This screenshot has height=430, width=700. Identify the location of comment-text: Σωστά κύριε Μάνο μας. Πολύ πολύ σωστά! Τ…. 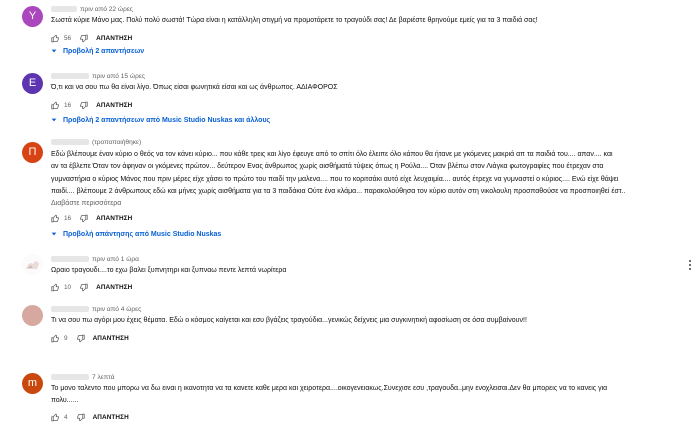
(367, 21).